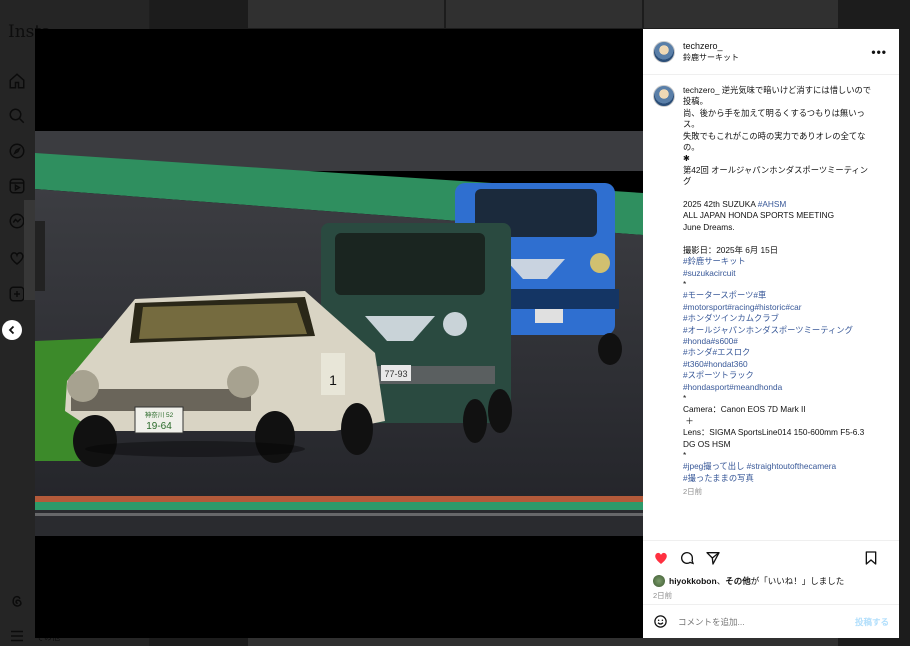 The image size is (910, 646). What do you see at coordinates (776, 175) in the screenshot?
I see `caption-line-text: 第42回 オールジャパンホンダスポーツミーティング` at bounding box center [776, 175].